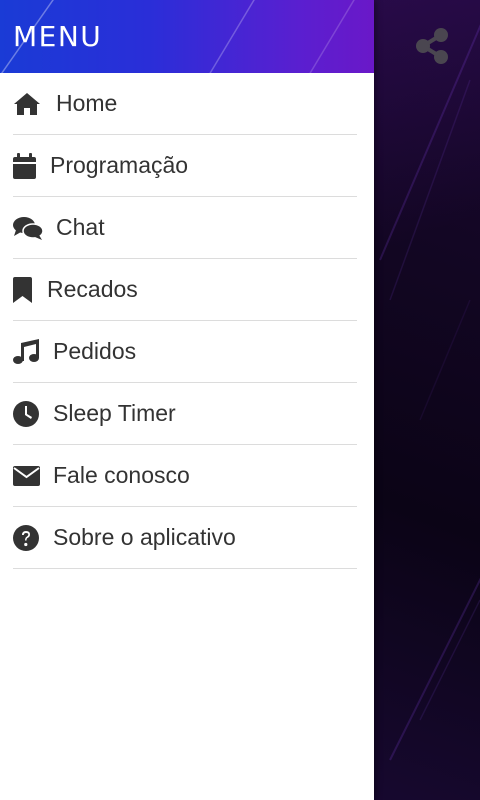  What do you see at coordinates (27, 538) in the screenshot?
I see `question-circle-icon` at bounding box center [27, 538].